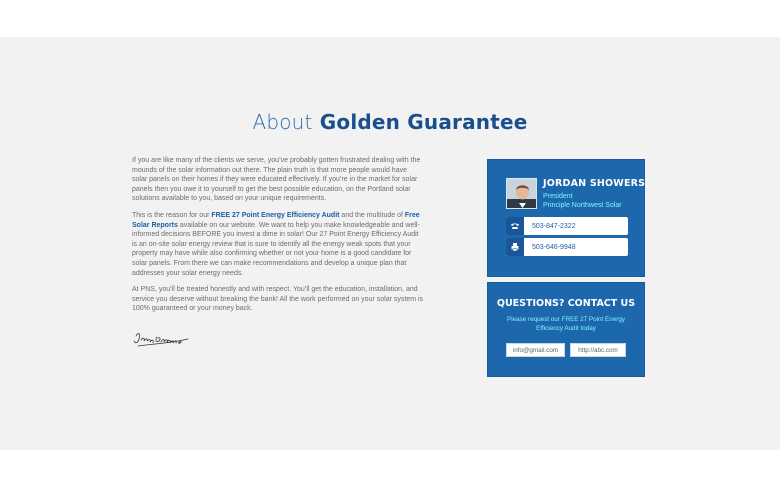 The width and height of the screenshot is (780, 500). Describe the element at coordinates (161, 340) in the screenshot. I see `signature-image` at that location.